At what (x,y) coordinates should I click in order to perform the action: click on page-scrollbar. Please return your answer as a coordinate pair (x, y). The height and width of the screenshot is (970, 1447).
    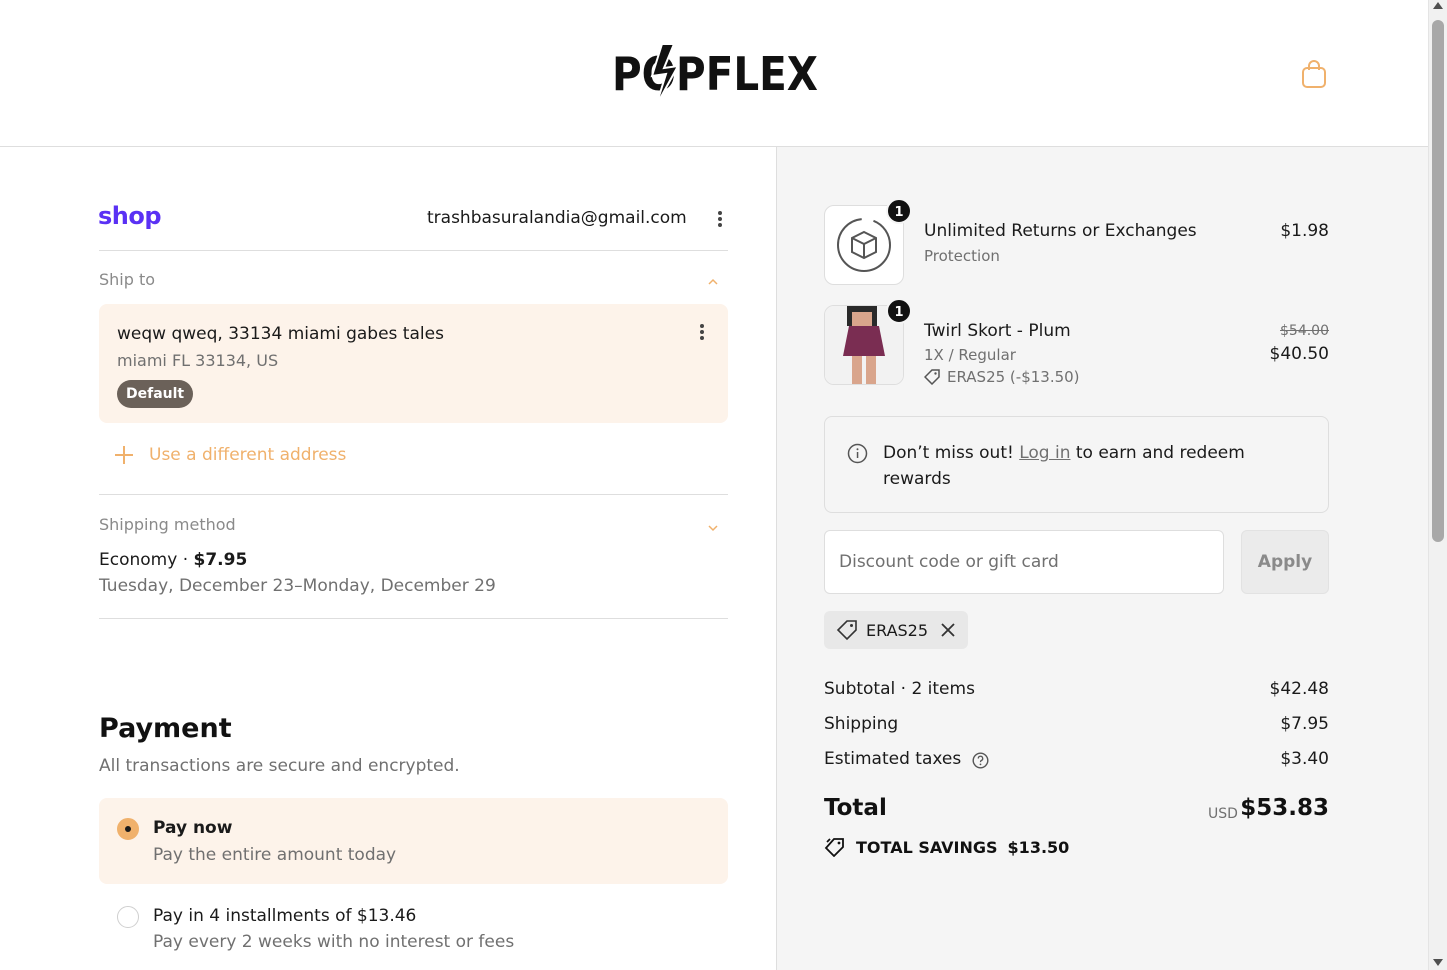
    Looking at the image, I should click on (1437, 485).